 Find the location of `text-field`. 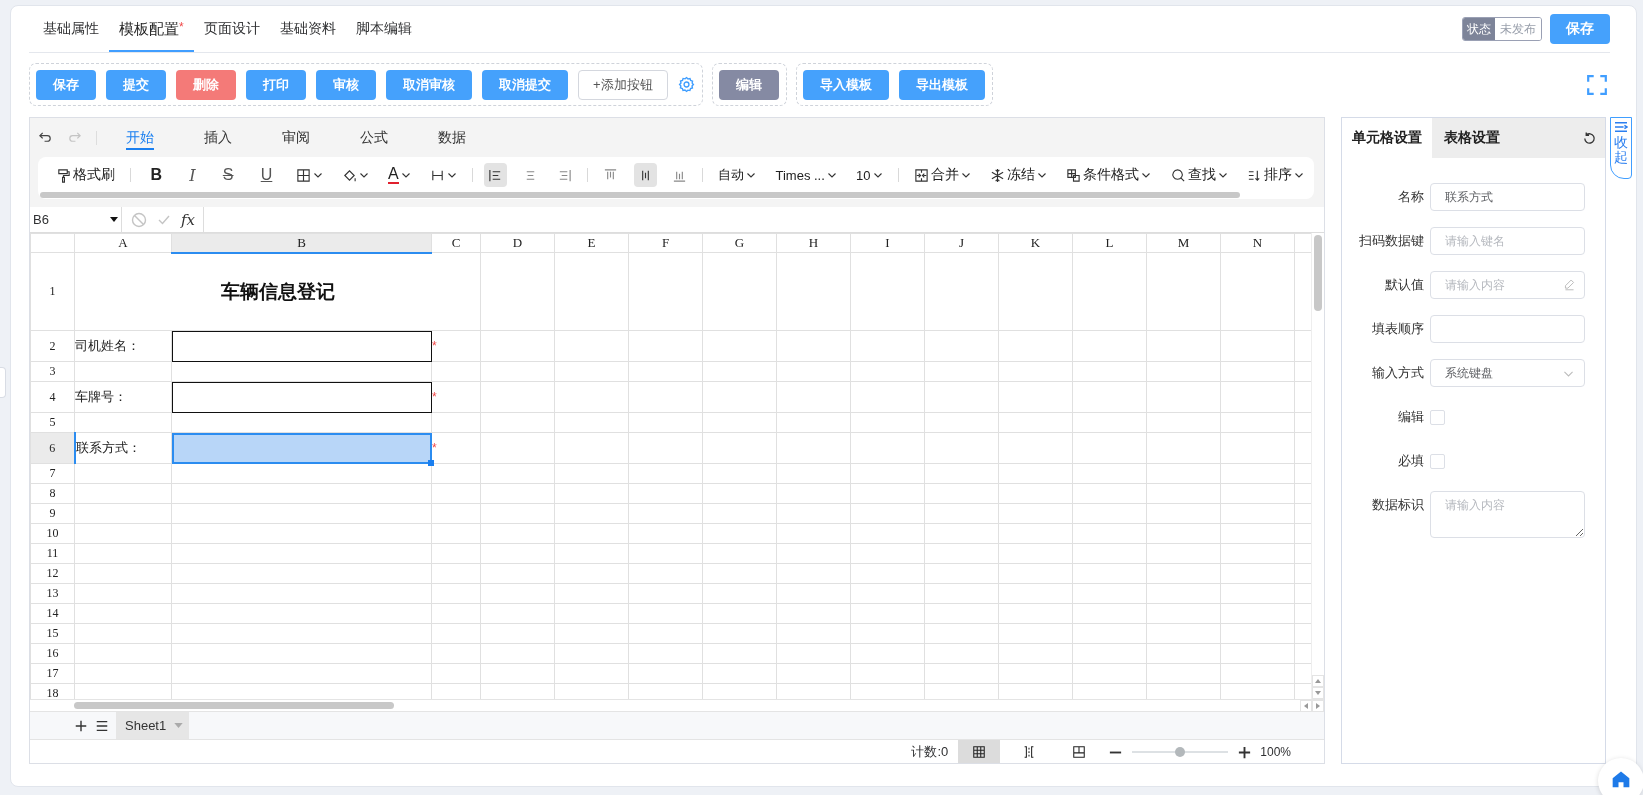

text-field is located at coordinates (1507, 329).